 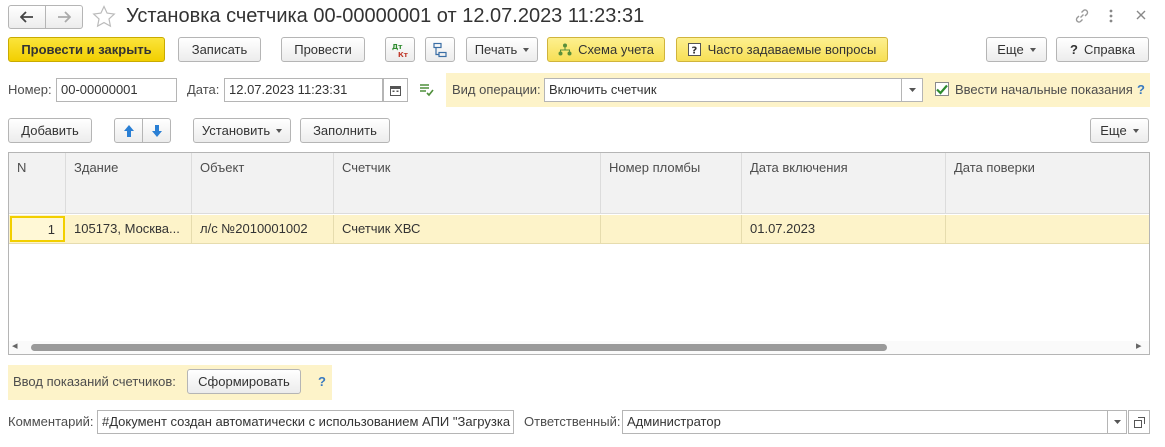 I want to click on more-dropdown-button: Еще, so click(x=1016, y=49).